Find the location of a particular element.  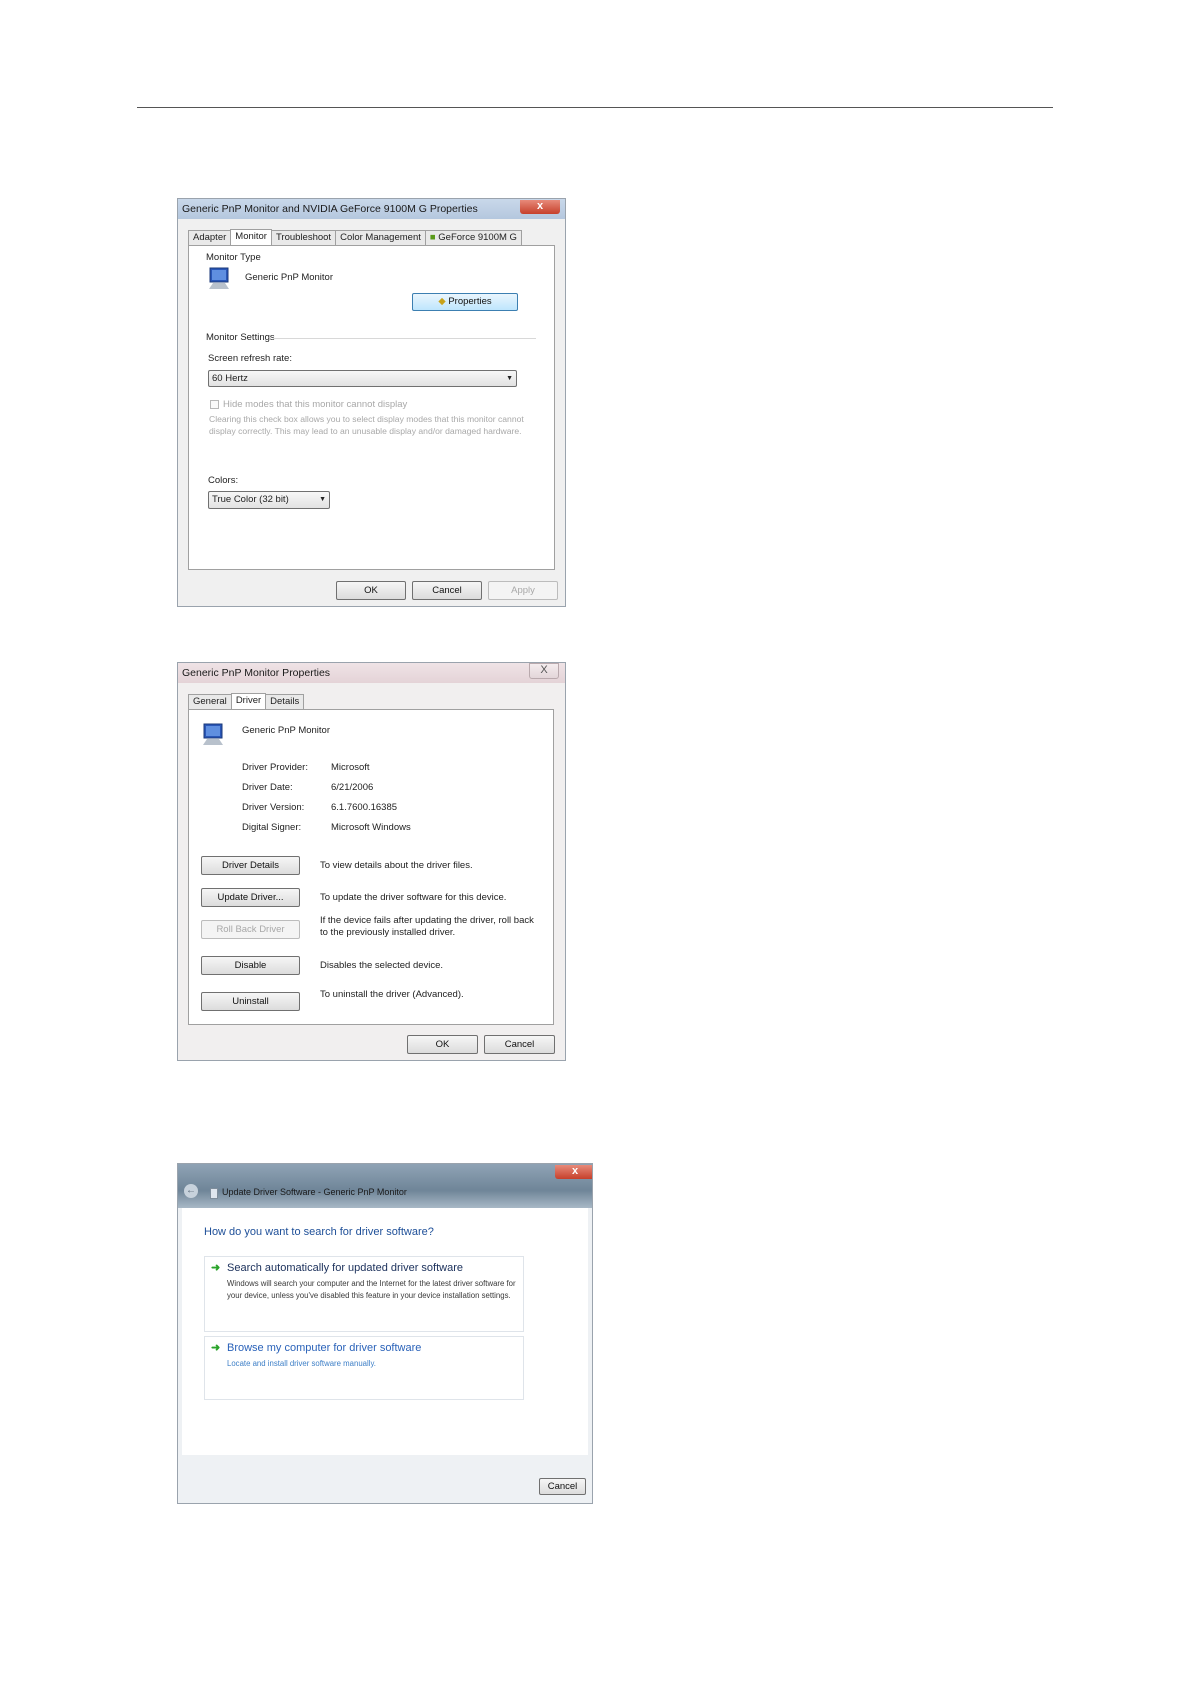

driver-provider-label: Driver Provider: is located at coordinates (275, 767).